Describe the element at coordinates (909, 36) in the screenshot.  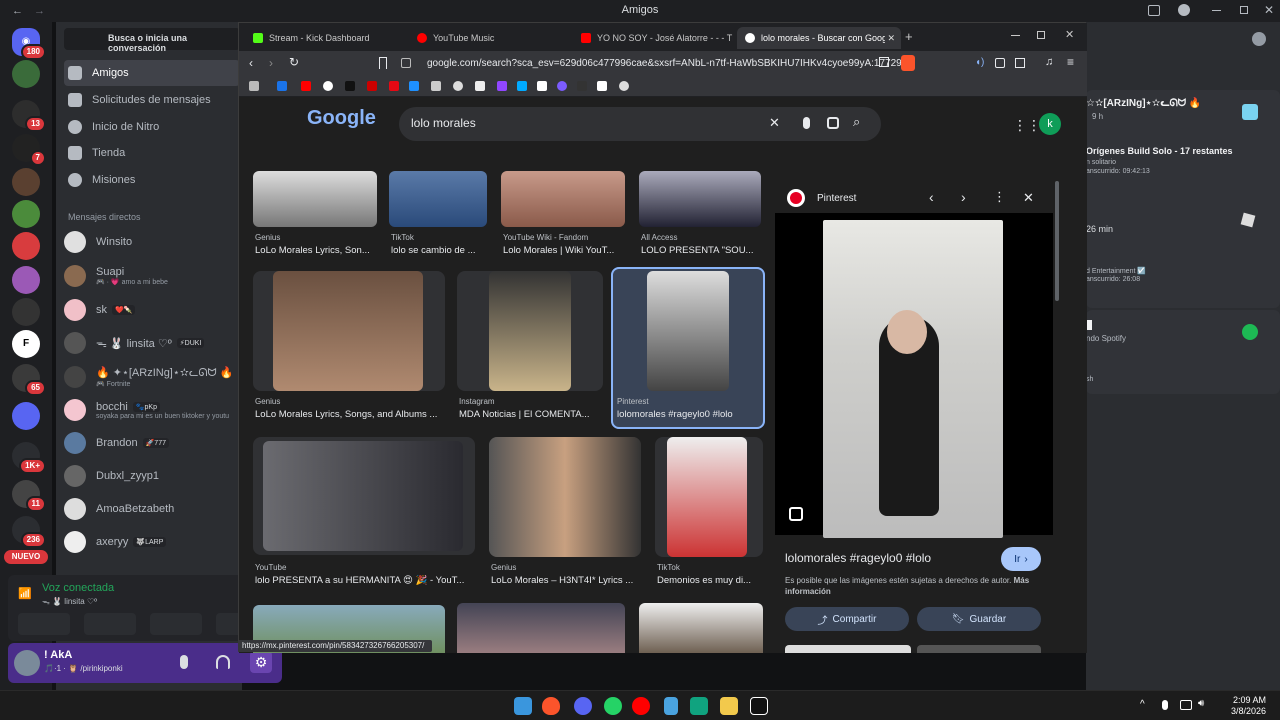
I see `new-tab-icon: +` at that location.